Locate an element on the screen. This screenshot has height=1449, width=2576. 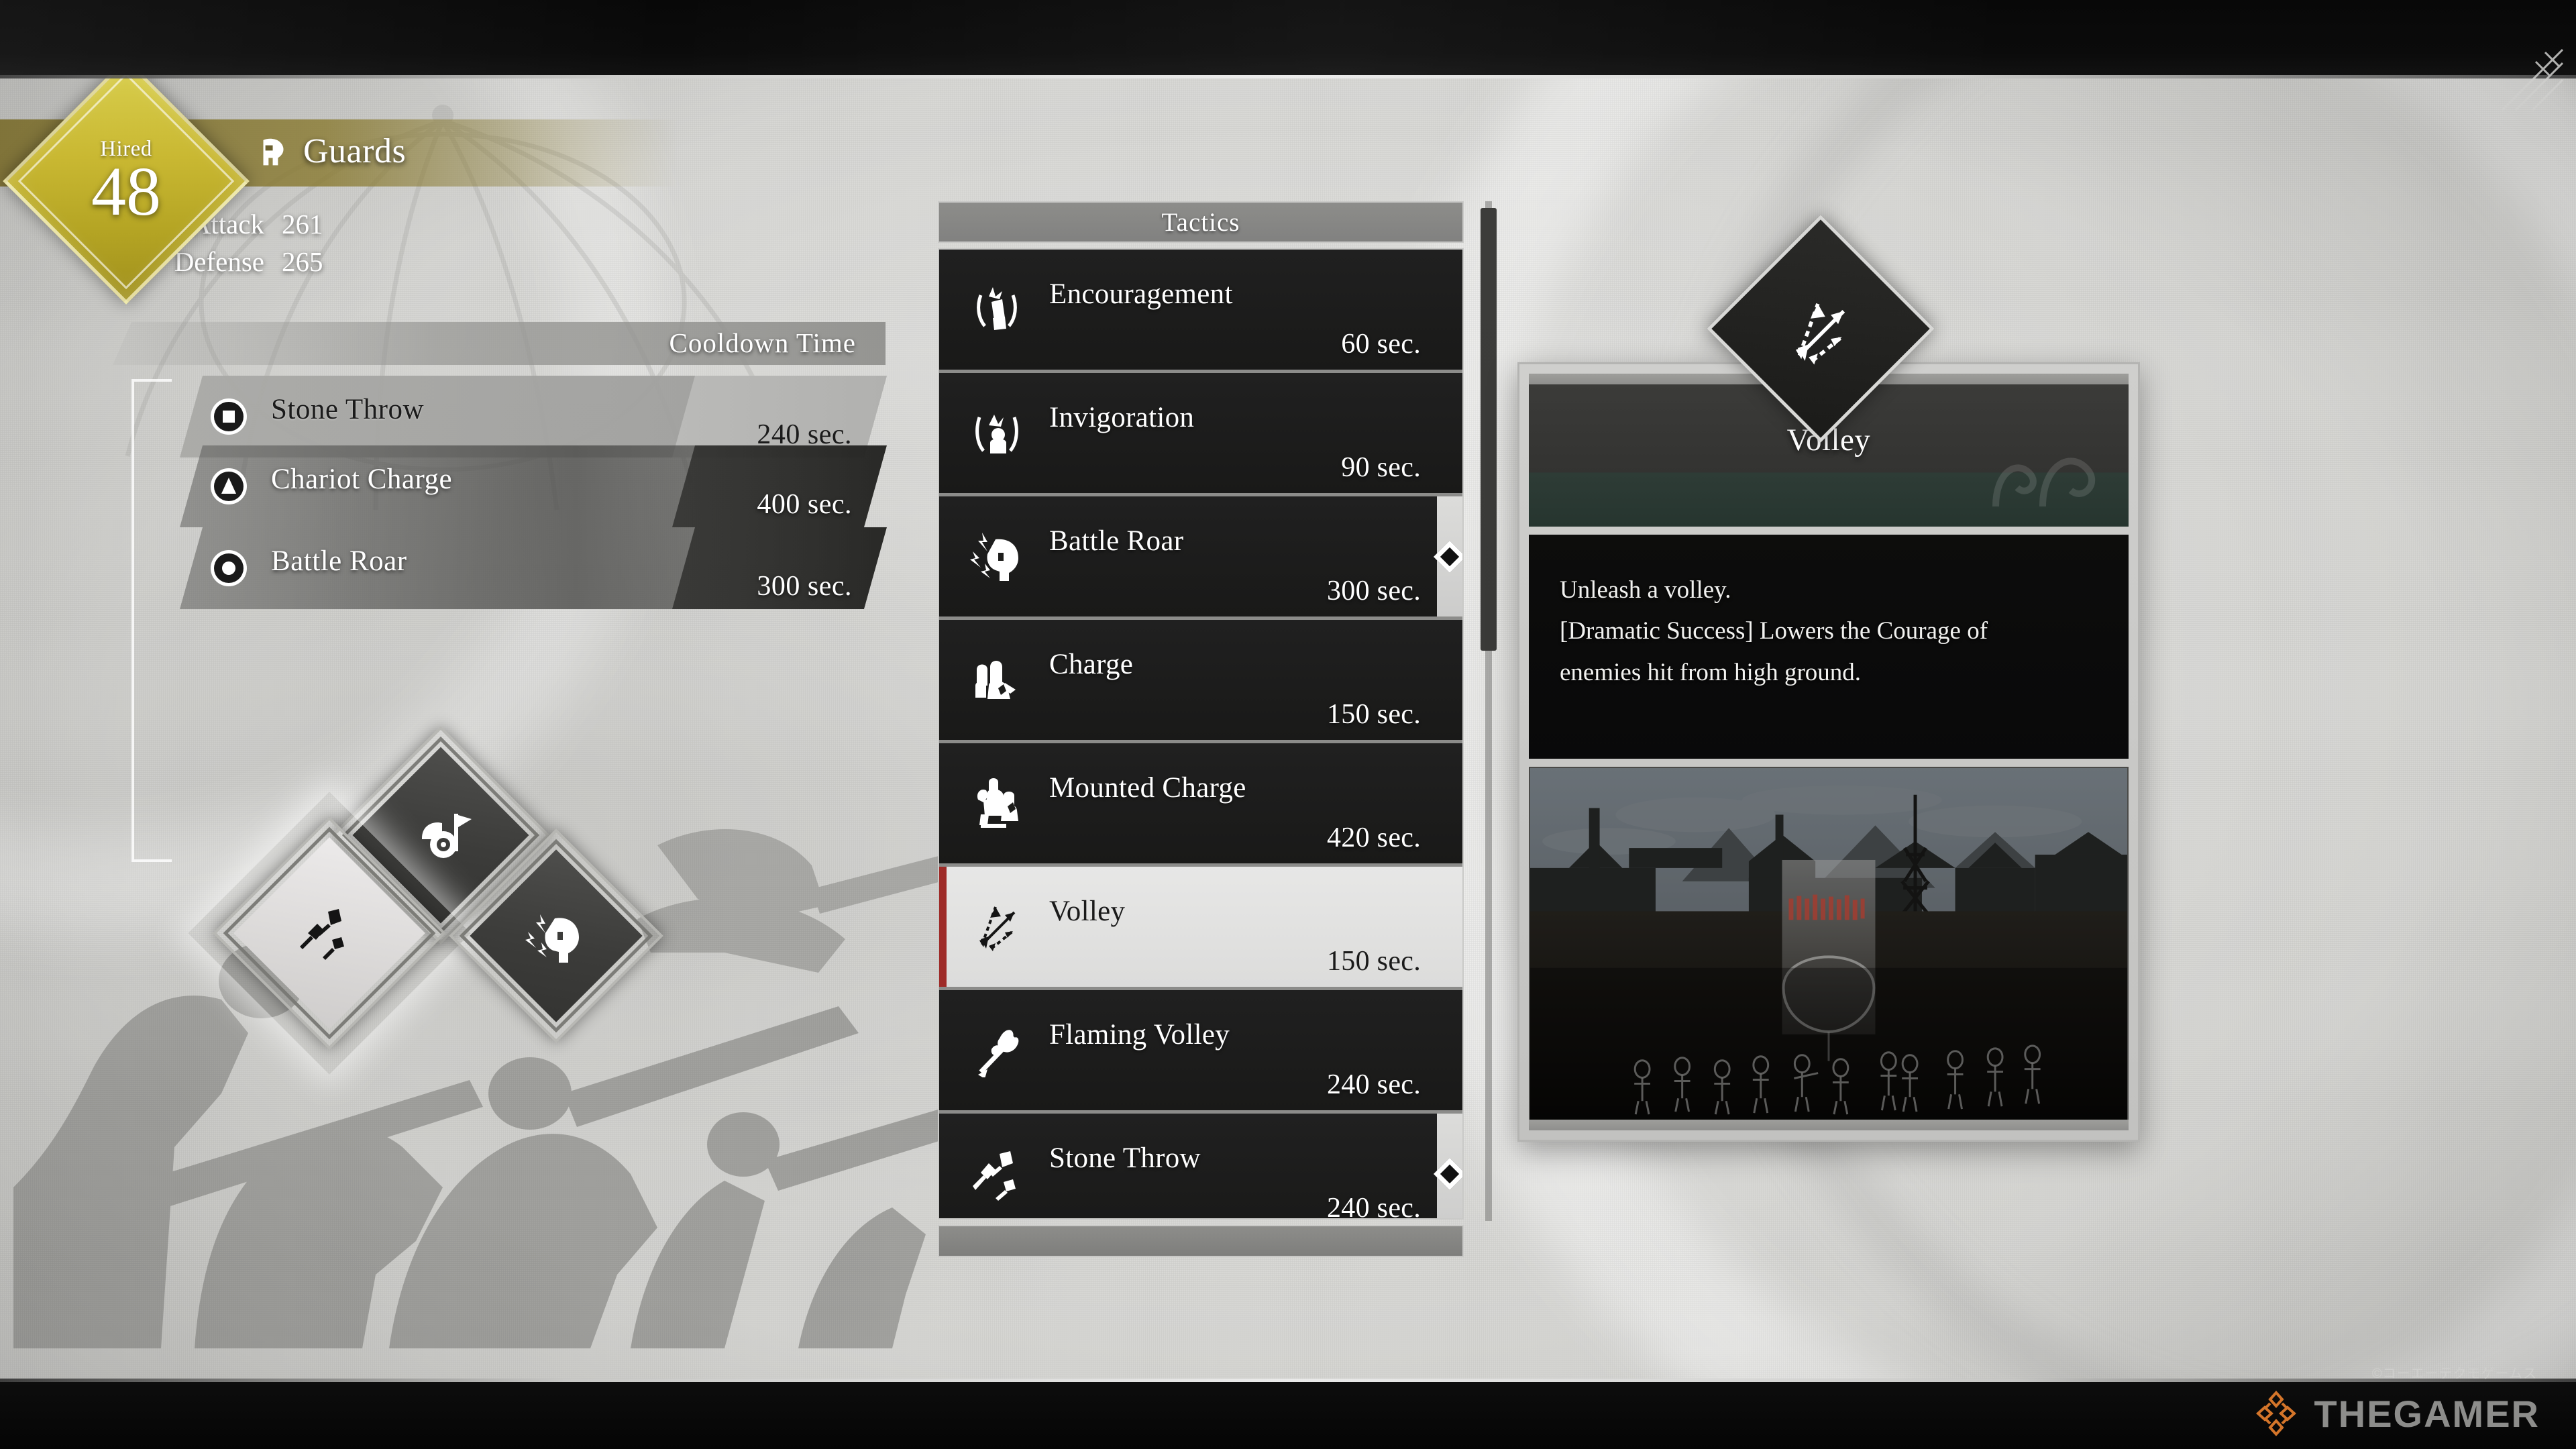
cooldown-bracket is located at coordinates (151, 620).